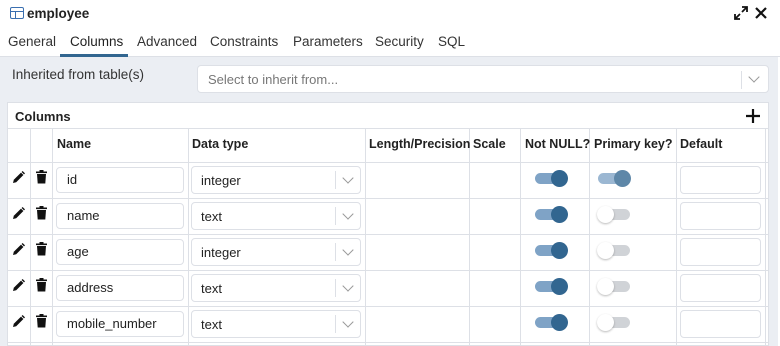 Image resolution: width=780 pixels, height=346 pixels. I want to click on grid-line, so click(388, 128).